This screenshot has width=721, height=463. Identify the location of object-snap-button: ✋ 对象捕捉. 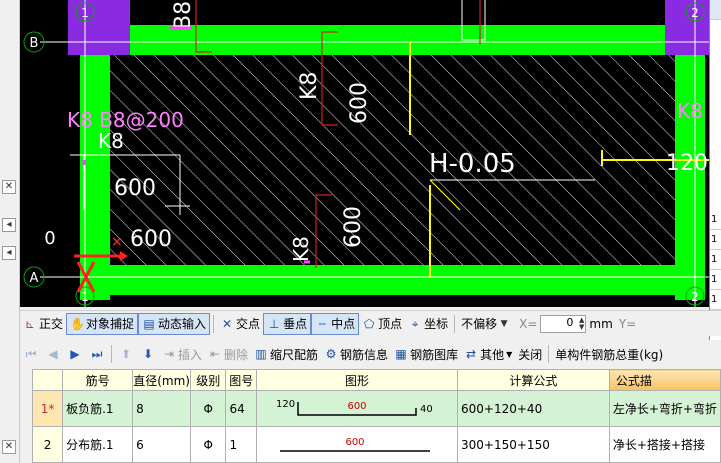
(102, 323).